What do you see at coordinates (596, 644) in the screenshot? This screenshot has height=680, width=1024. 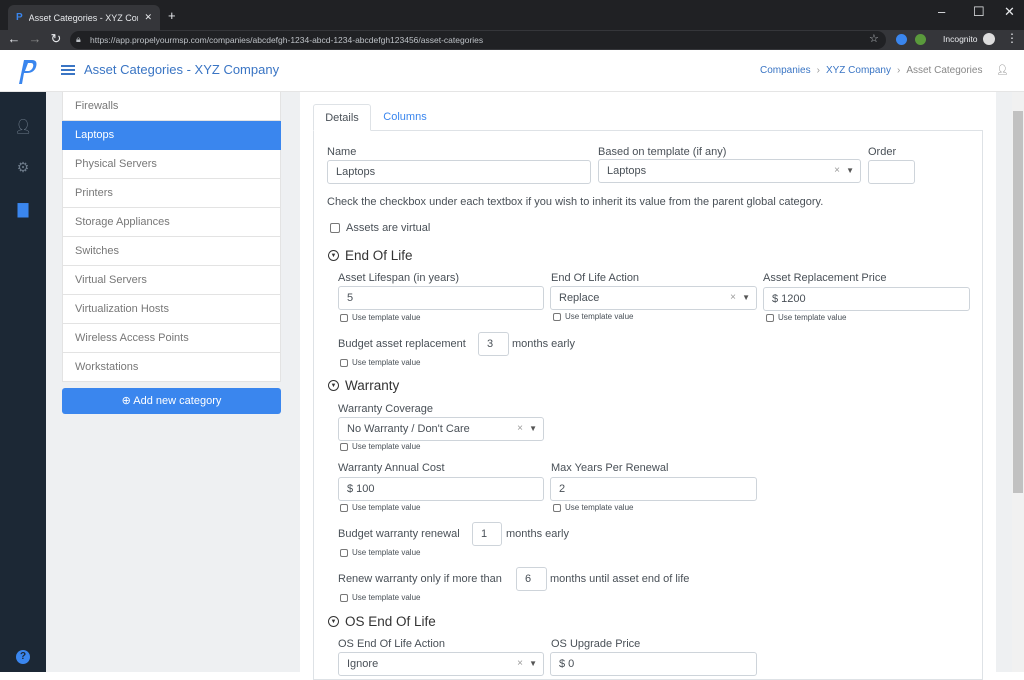 I see `os-price-label: OS Upgrade Price` at bounding box center [596, 644].